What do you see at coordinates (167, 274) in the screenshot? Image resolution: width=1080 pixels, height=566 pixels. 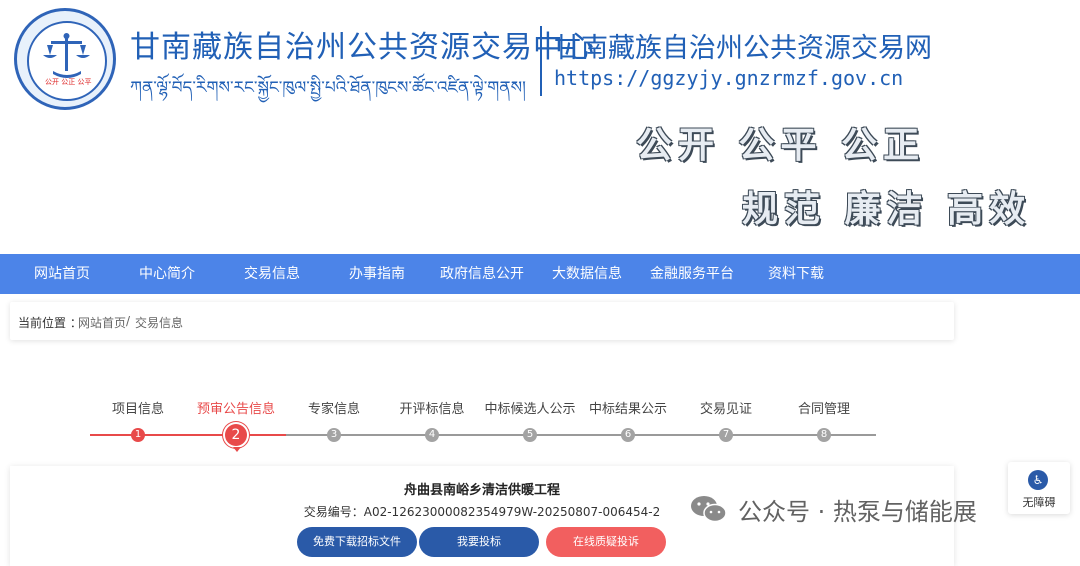 I see `nav-item-about: 中心简介` at bounding box center [167, 274].